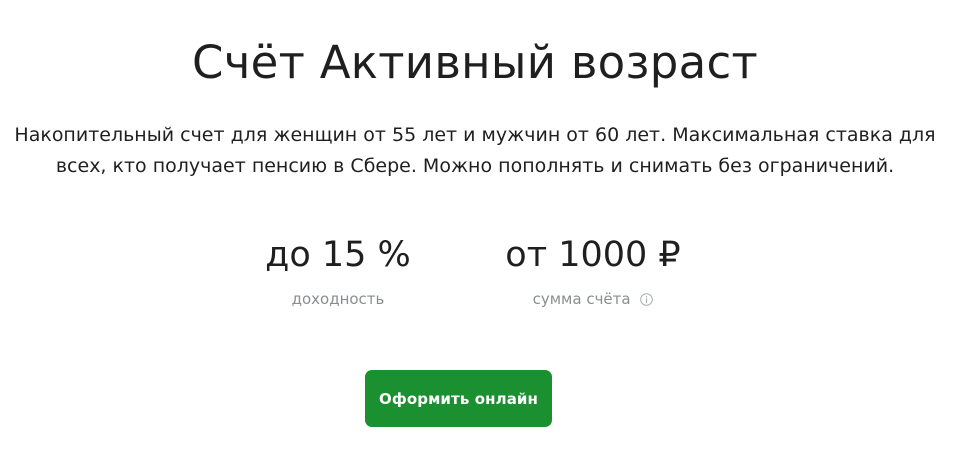 The image size is (962, 452). What do you see at coordinates (647, 298) in the screenshot?
I see `info-icon` at bounding box center [647, 298].